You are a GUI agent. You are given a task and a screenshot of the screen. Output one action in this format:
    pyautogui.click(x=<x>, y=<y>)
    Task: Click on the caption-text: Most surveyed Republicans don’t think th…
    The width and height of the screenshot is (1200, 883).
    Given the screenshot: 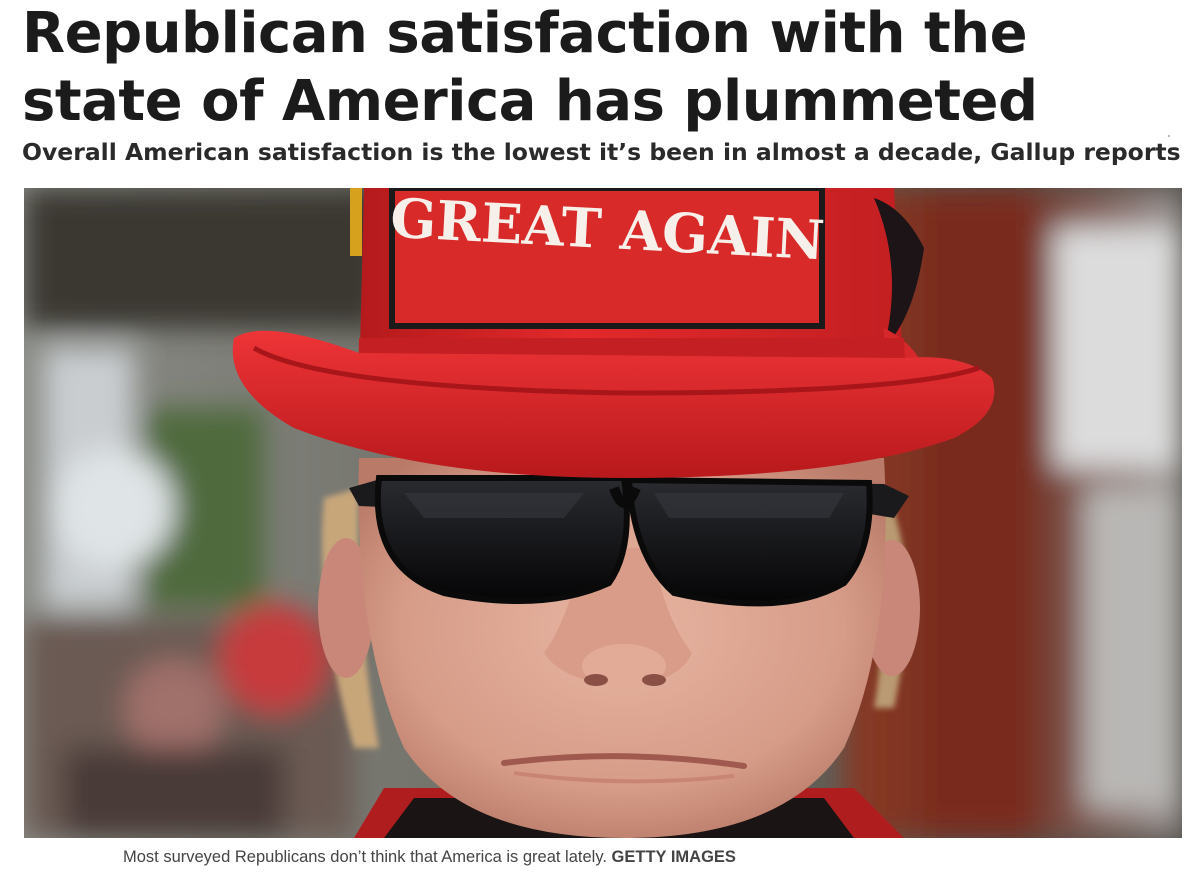 What is the action you would take?
    pyautogui.click(x=365, y=857)
    